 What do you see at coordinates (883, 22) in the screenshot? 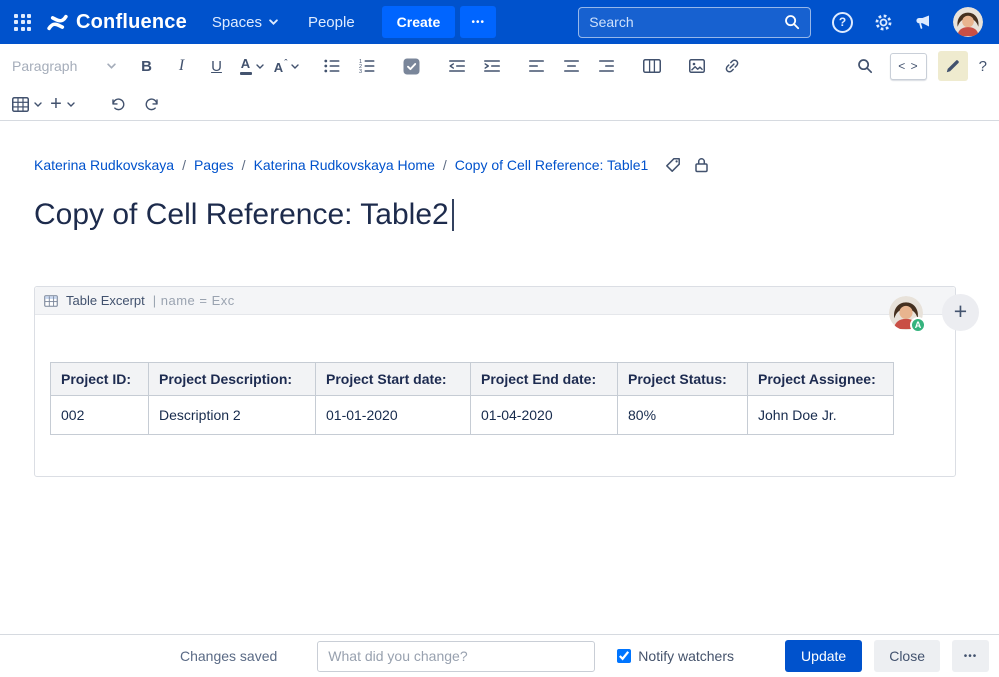
I see `settings-button` at bounding box center [883, 22].